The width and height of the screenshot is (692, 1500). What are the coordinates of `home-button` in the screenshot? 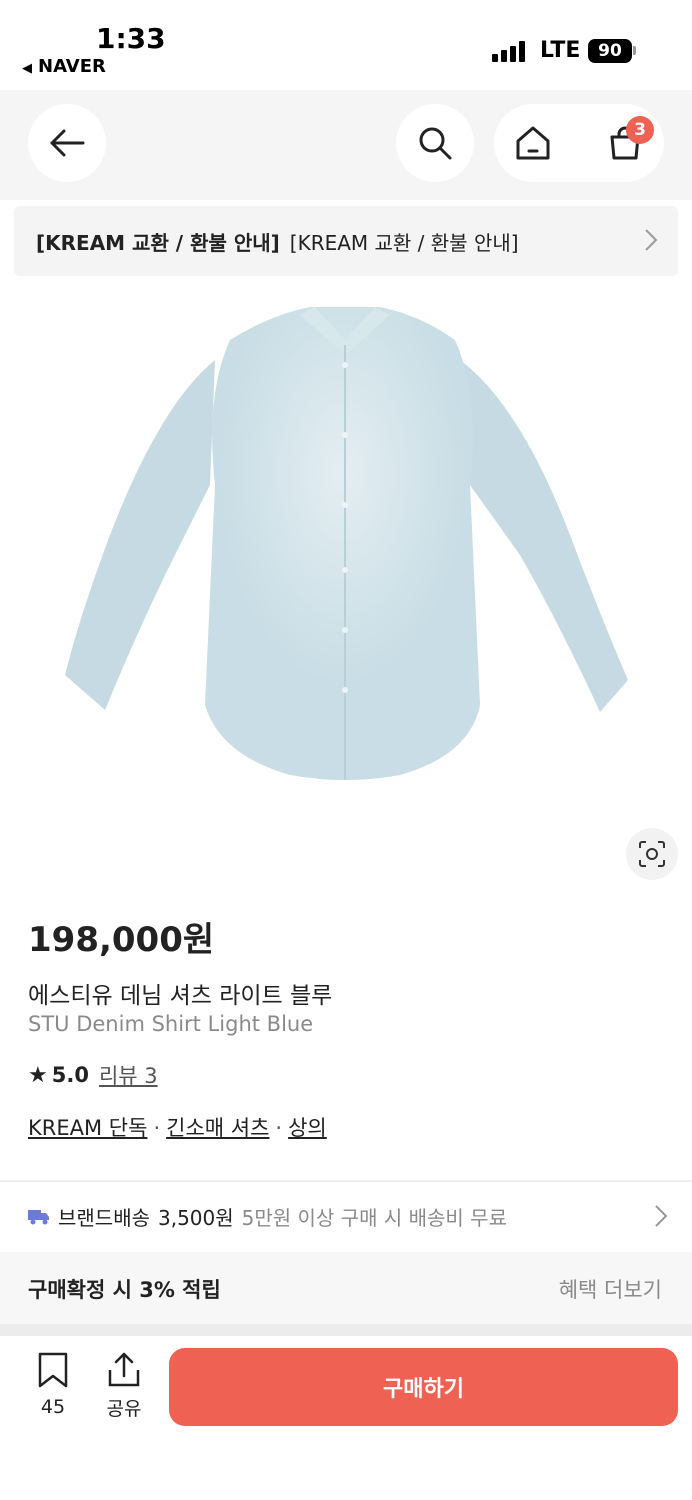 It's located at (533, 143).